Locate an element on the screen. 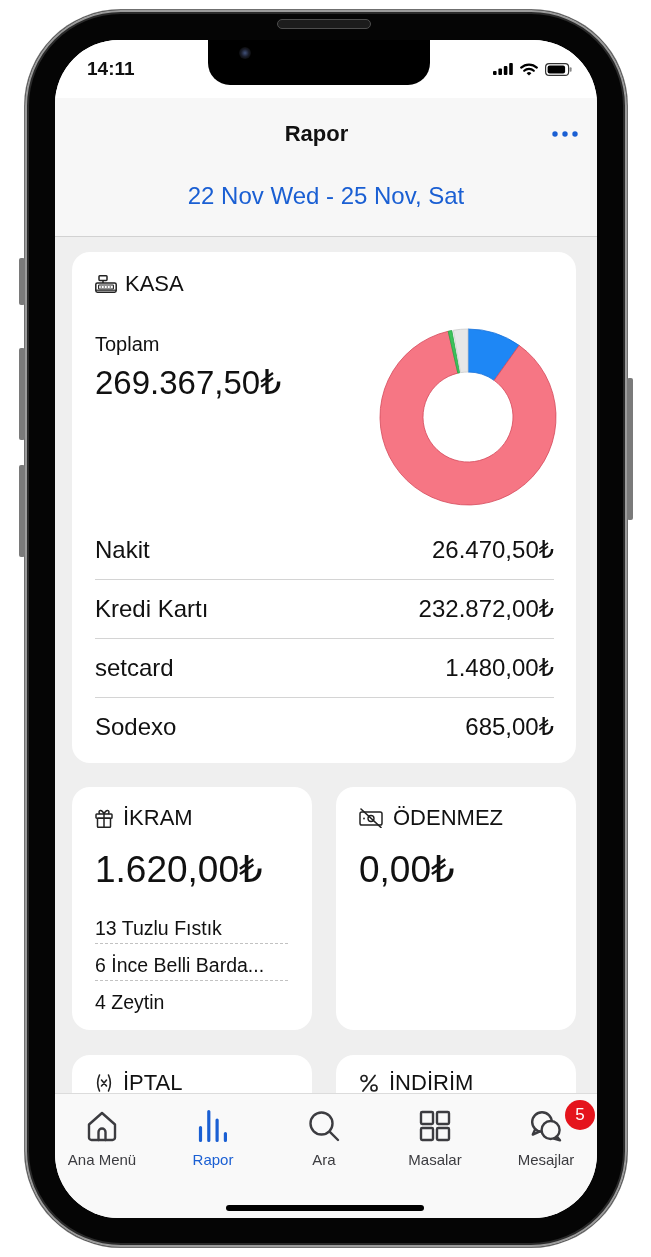 The width and height of the screenshot is (651, 1257). x-in-parentheses-icon is located at coordinates (104, 1082).